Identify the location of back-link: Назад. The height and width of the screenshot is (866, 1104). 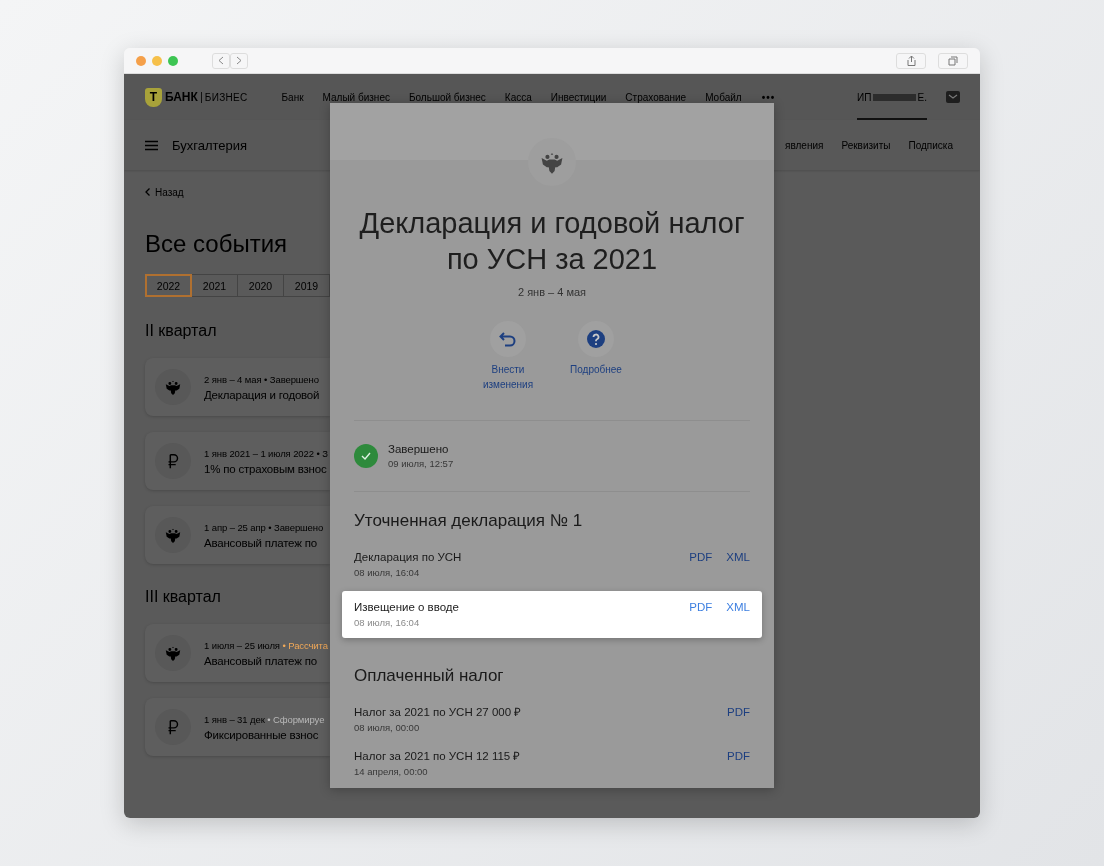
(164, 192).